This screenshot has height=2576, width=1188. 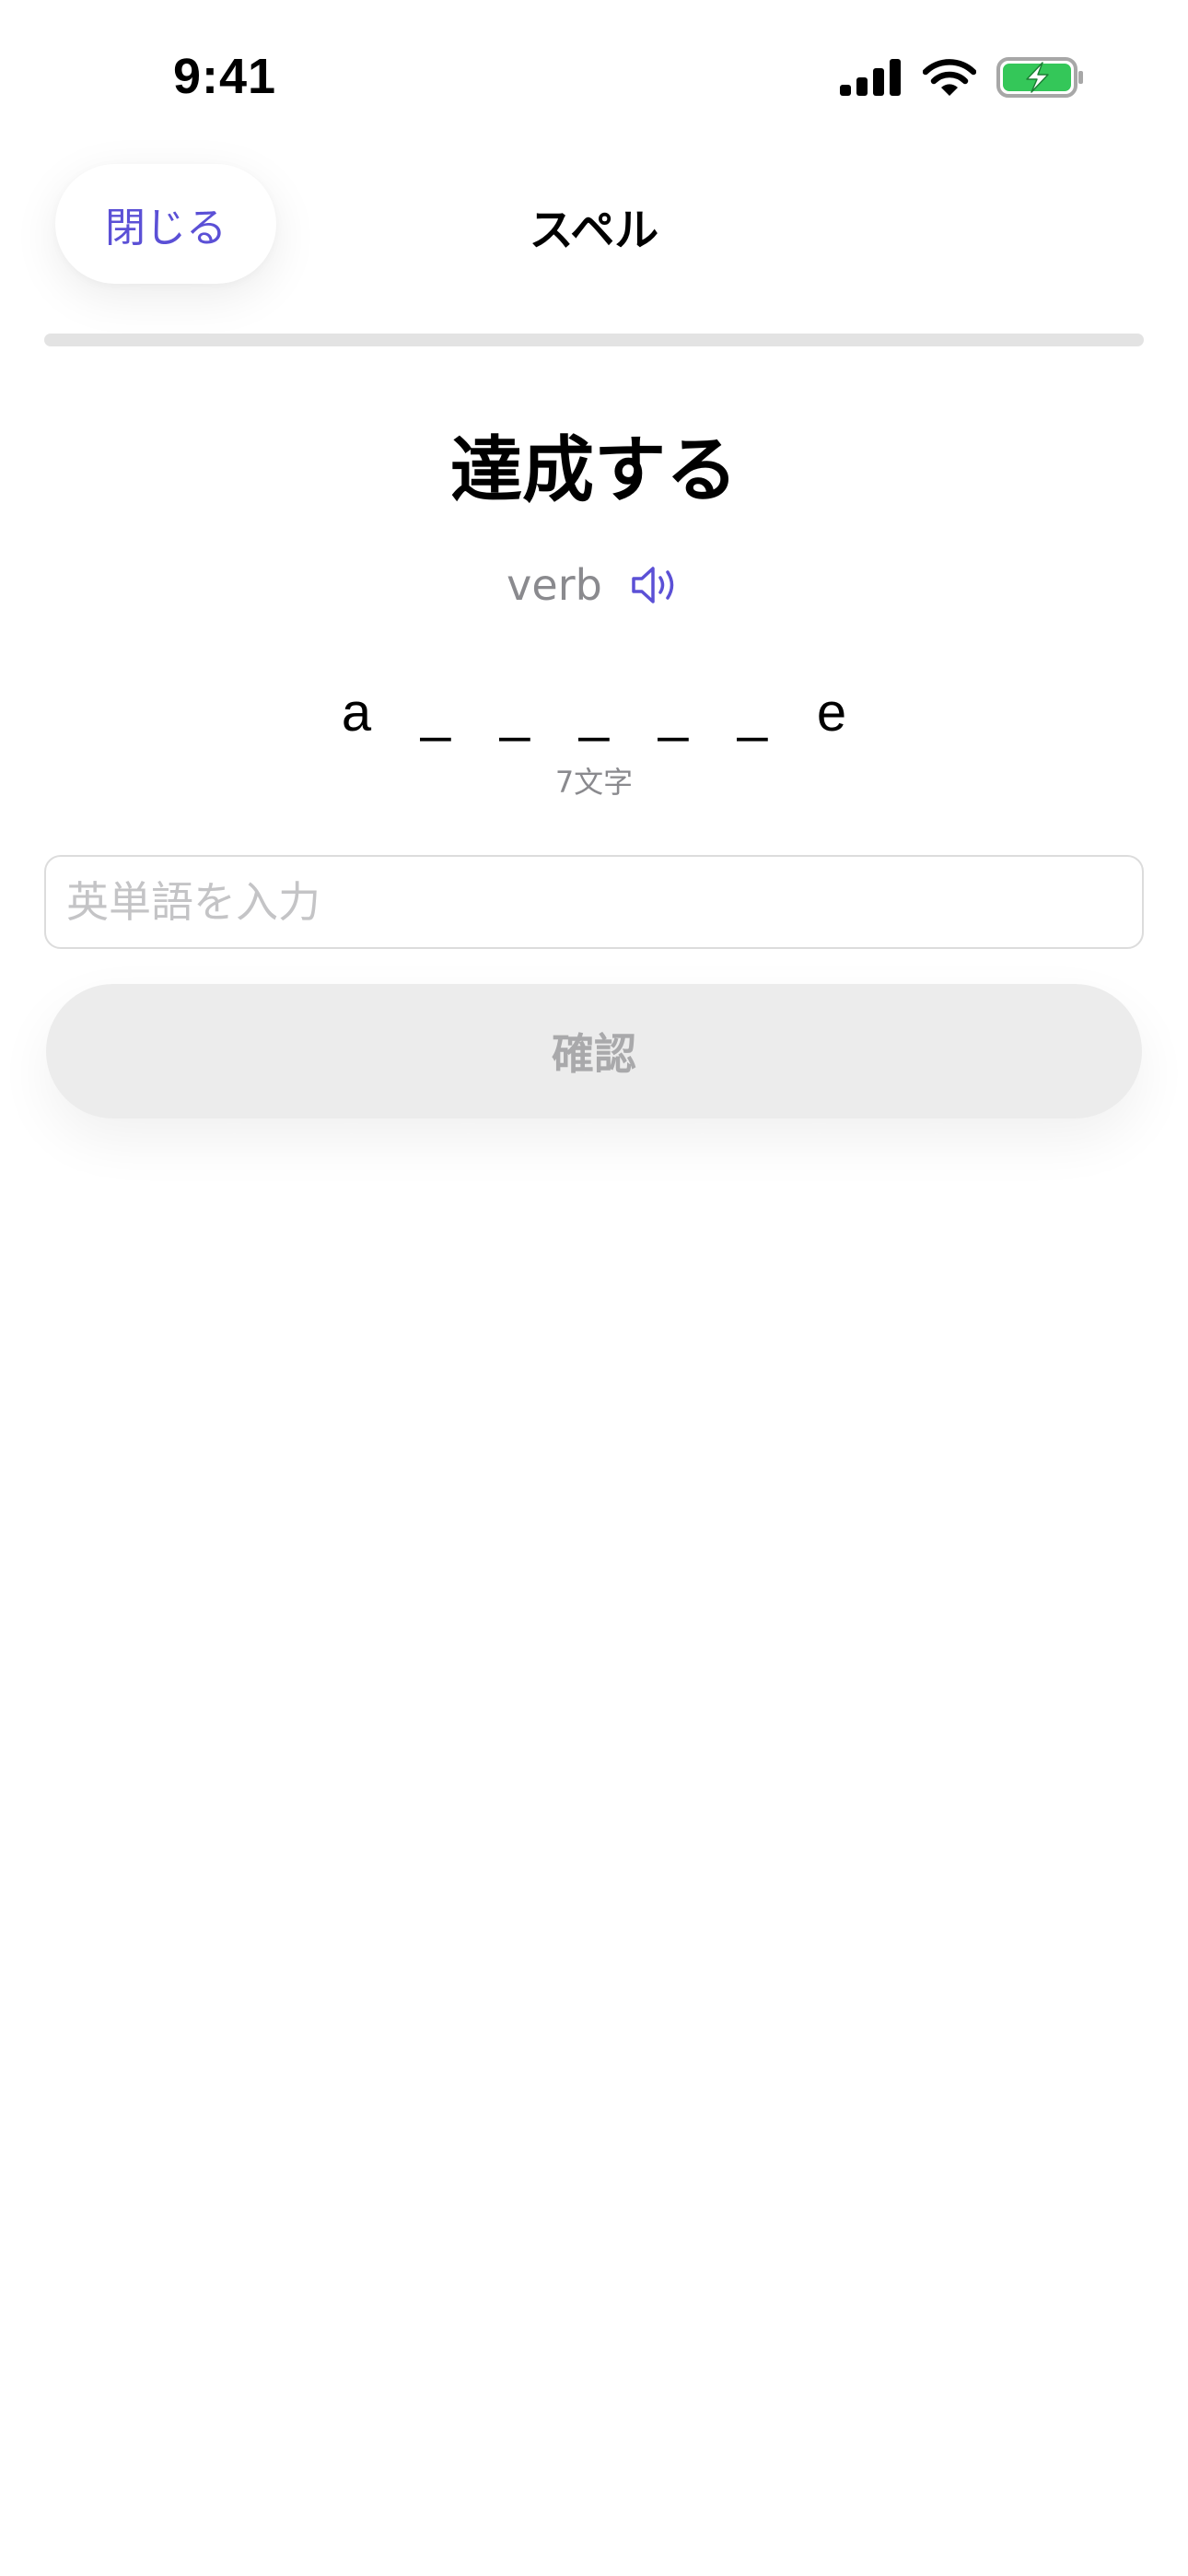 What do you see at coordinates (593, 470) in the screenshot?
I see `question-word: 達成する` at bounding box center [593, 470].